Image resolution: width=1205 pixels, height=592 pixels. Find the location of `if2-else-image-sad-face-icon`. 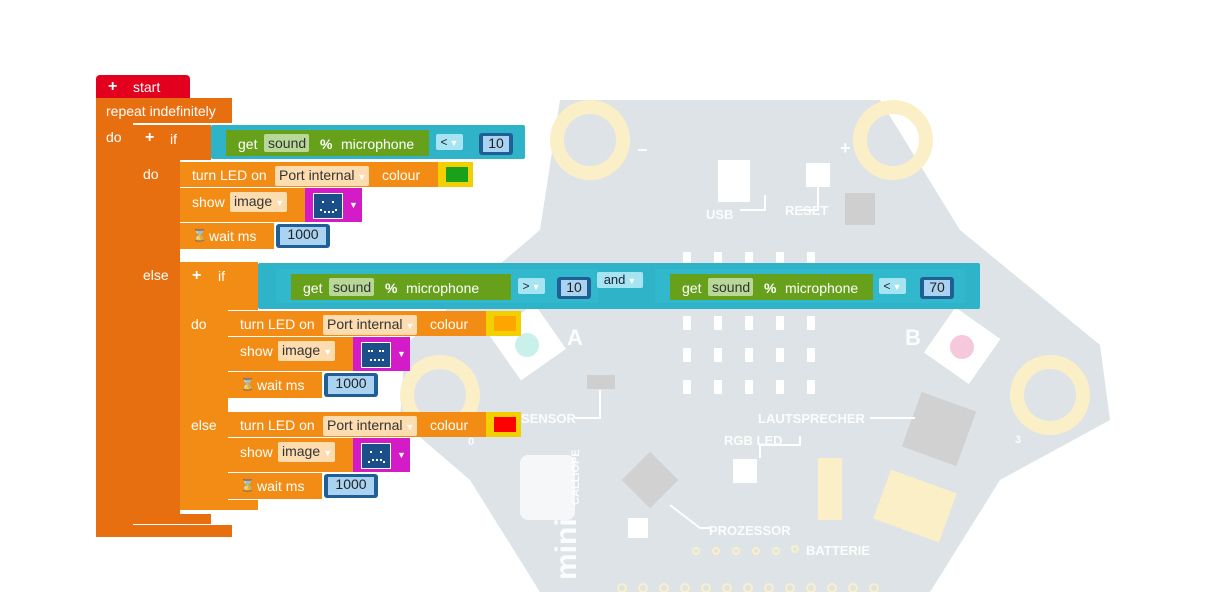

if2-else-image-sad-face-icon is located at coordinates (376, 456).